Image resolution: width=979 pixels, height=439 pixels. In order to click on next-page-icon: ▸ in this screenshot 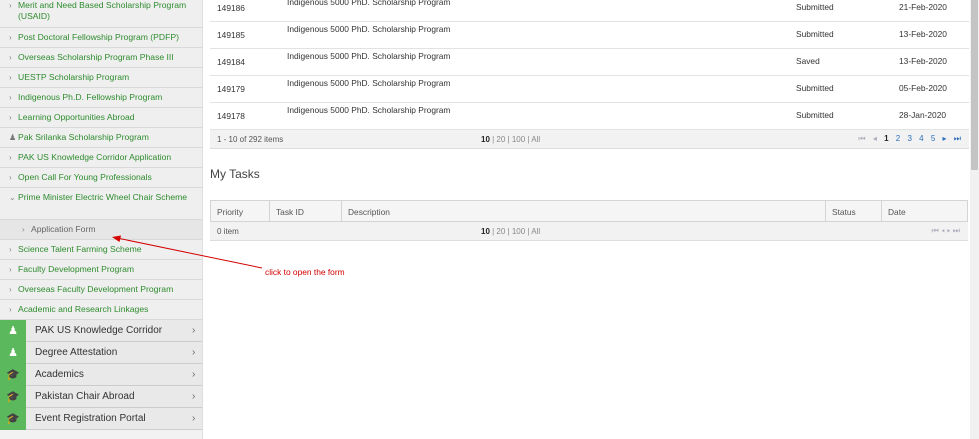, I will do `click(945, 138)`.